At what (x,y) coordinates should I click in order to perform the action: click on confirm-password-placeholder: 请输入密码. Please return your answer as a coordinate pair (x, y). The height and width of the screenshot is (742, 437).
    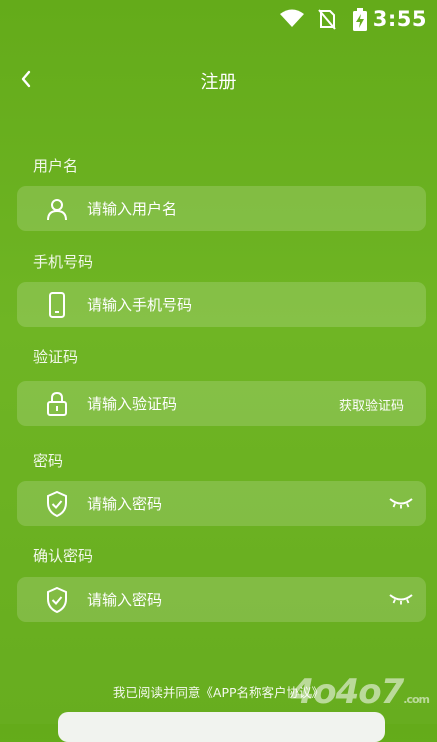
    Looking at the image, I should click on (125, 600).